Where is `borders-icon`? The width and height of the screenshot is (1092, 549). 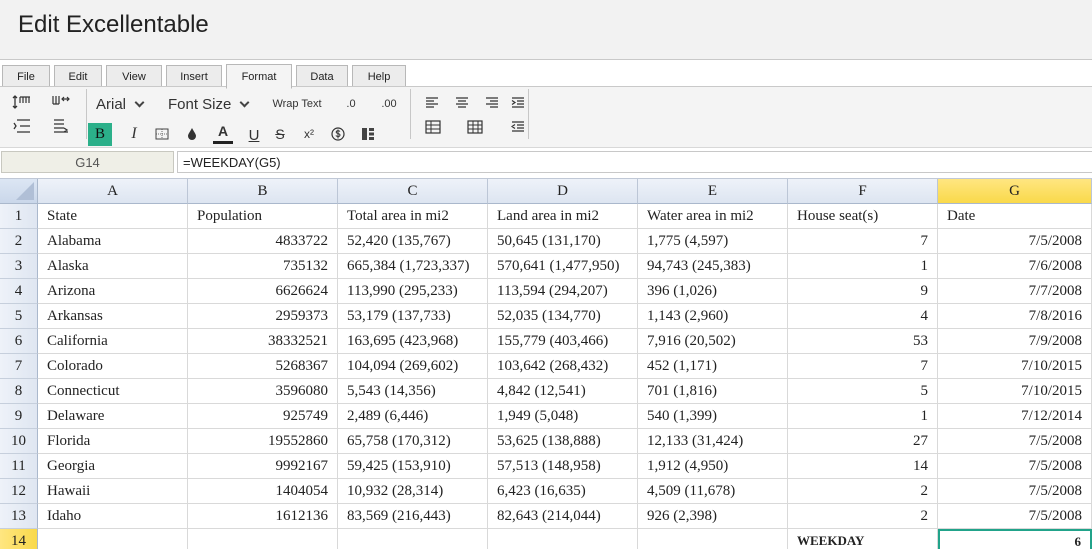 borders-icon is located at coordinates (162, 134).